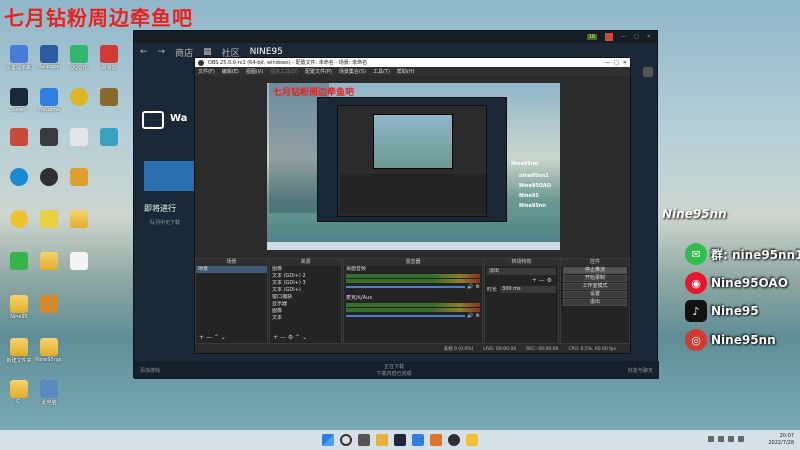 The height and width of the screenshot is (450, 800). What do you see at coordinates (49, 57) in the screenshot?
I see `desktop-icon-wallpaper: Wallpaper` at bounding box center [49, 57].